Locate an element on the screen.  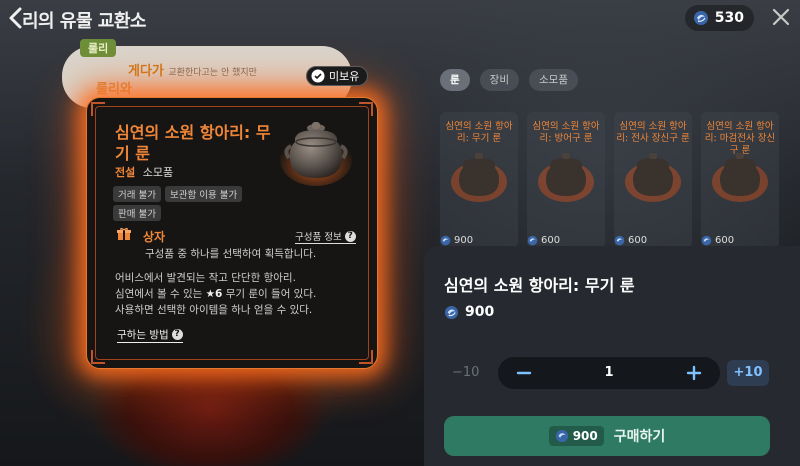
grid-item-name: 심연의 소원 항아리: 전사 장신구 룬 is located at coordinates (653, 132).